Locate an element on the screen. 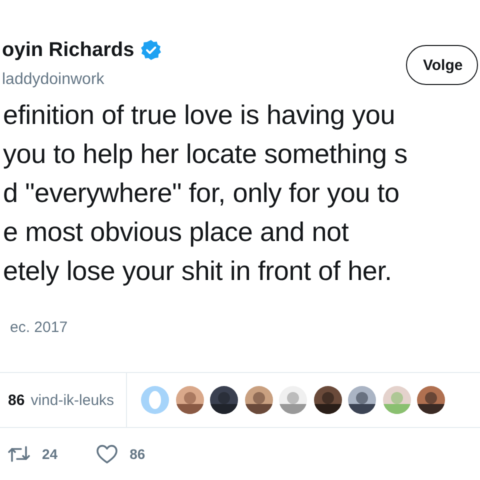 Image resolution: width=480 pixels, height=480 pixels. tweet-text-line: you to help her locate something s is located at coordinates (205, 154).